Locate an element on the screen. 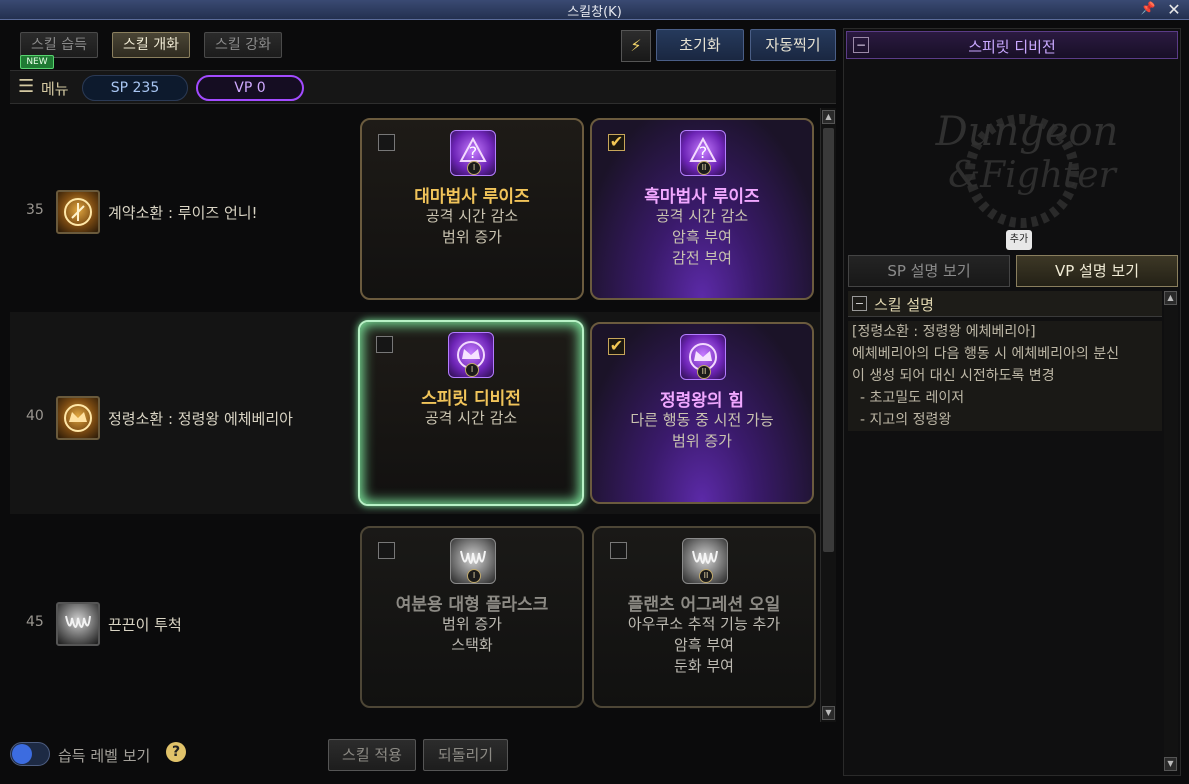 The image size is (1189, 784). learn-level-toggle is located at coordinates (30, 754).